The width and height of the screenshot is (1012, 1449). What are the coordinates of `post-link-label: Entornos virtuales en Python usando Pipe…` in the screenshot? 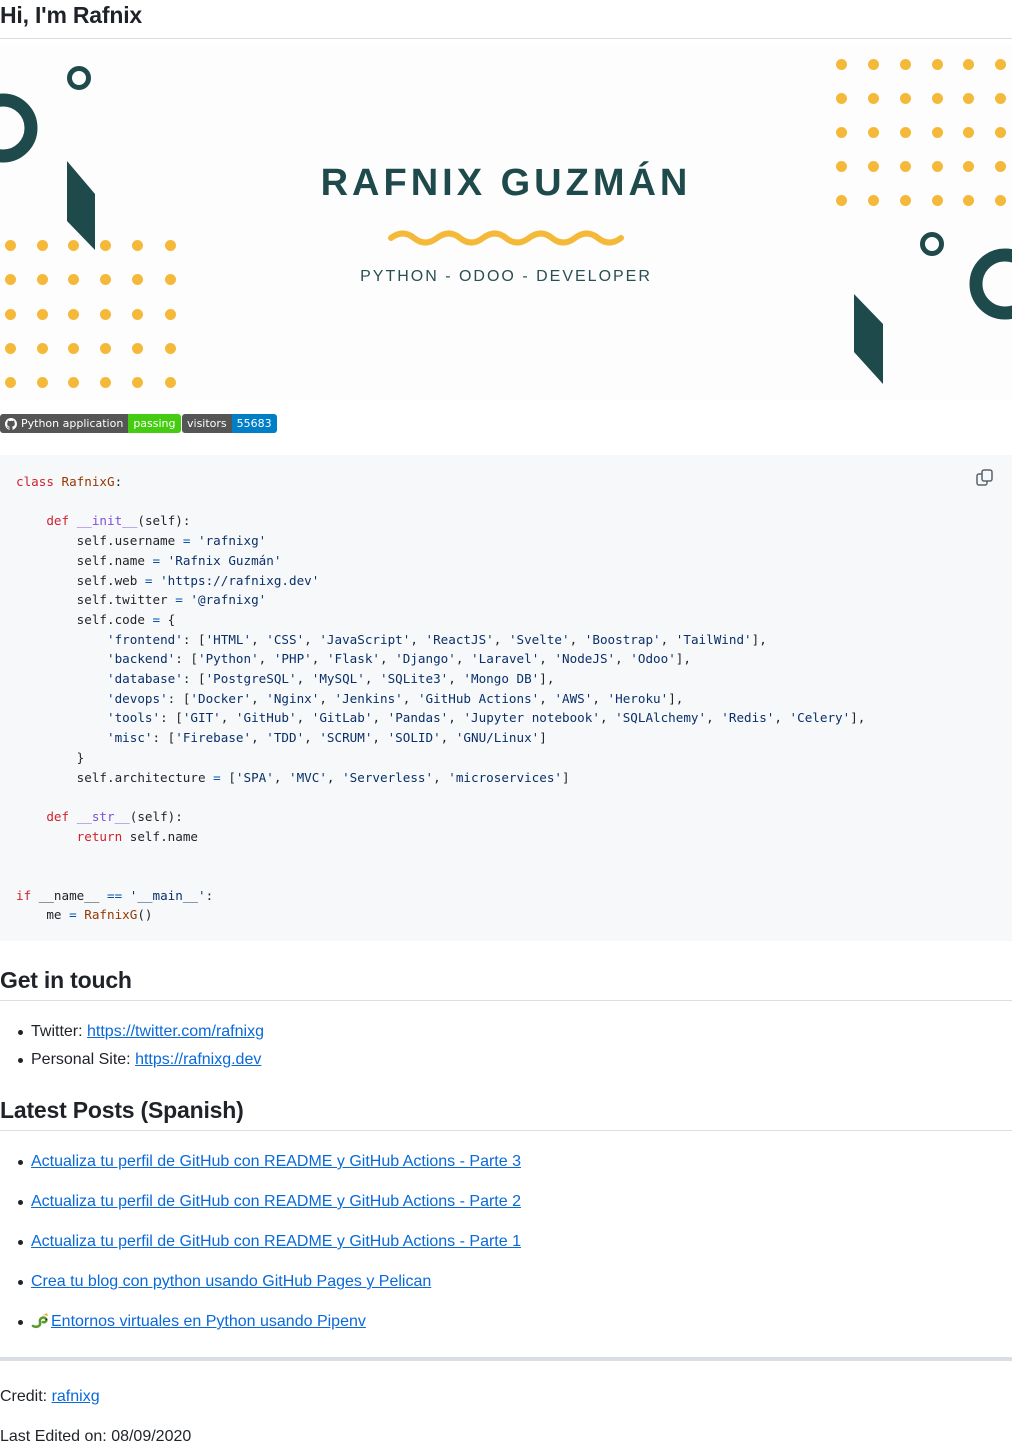 It's located at (208, 1321).